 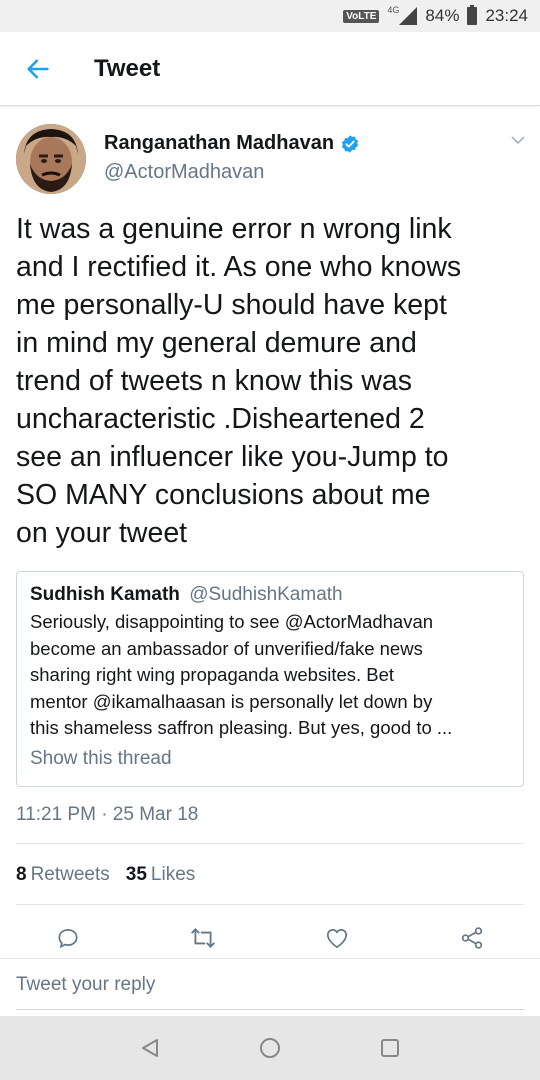 I want to click on tweet-text-line: see an influencer like you-Jump to, so click(x=232, y=457).